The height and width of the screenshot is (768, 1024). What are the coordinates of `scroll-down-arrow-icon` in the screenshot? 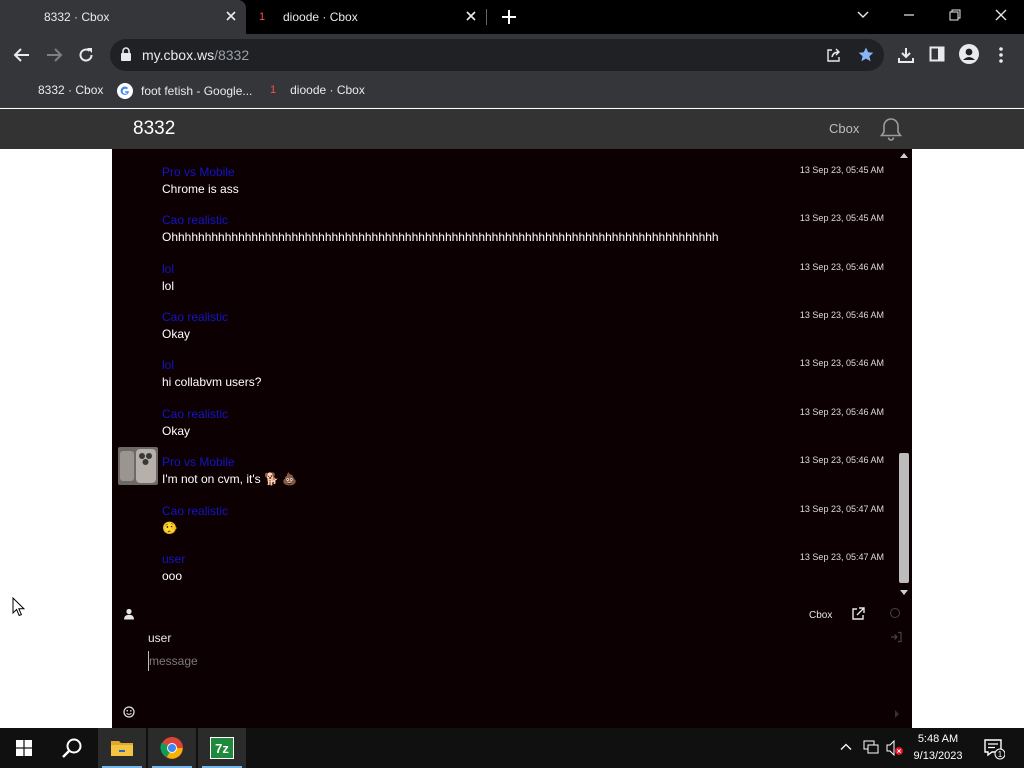 It's located at (904, 592).